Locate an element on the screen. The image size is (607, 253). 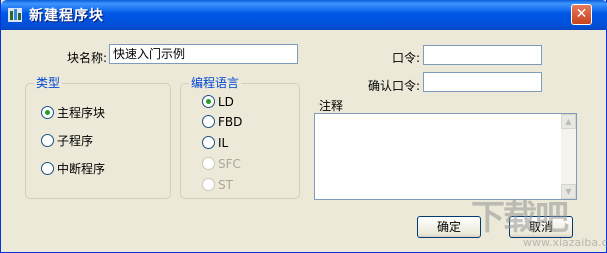
app-icon is located at coordinates (15, 15).